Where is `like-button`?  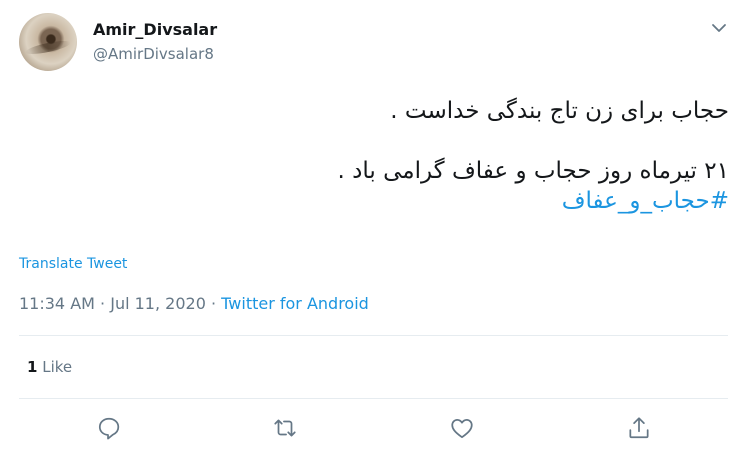 like-button is located at coordinates (462, 428).